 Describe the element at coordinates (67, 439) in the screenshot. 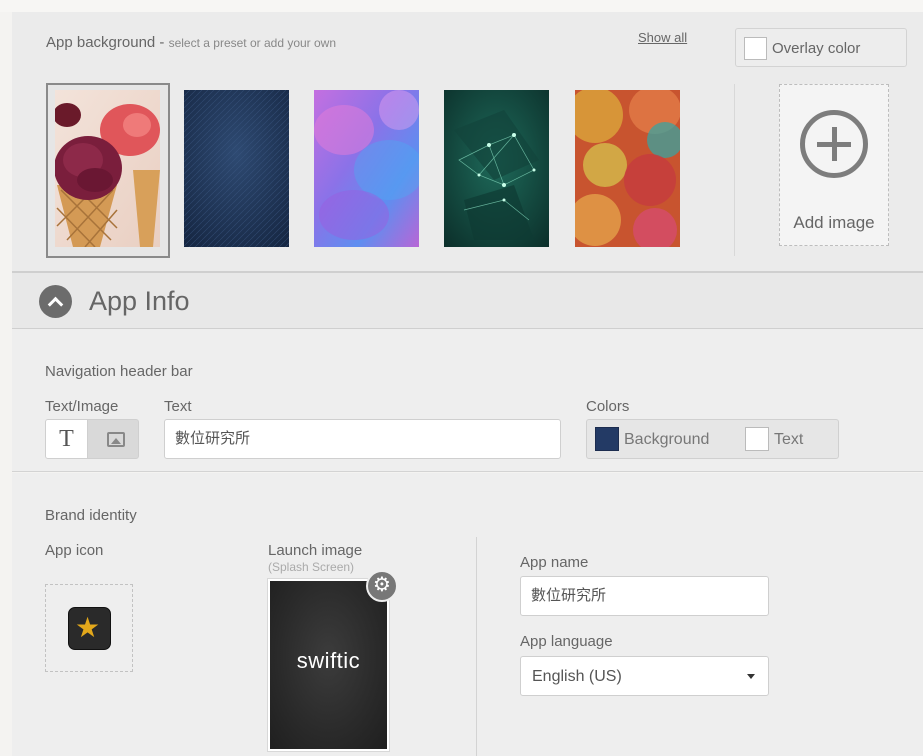

I see `text-mode-icon: T` at that location.